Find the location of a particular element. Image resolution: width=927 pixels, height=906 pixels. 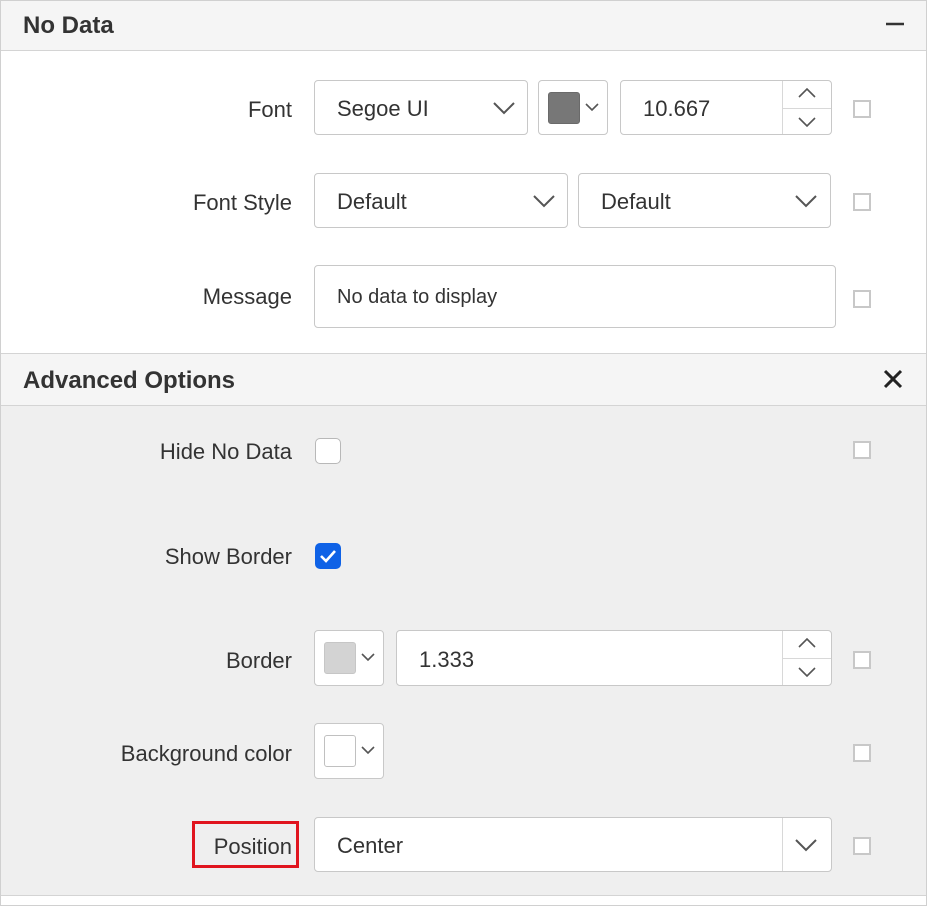

border-width-spinner is located at coordinates (806, 658).